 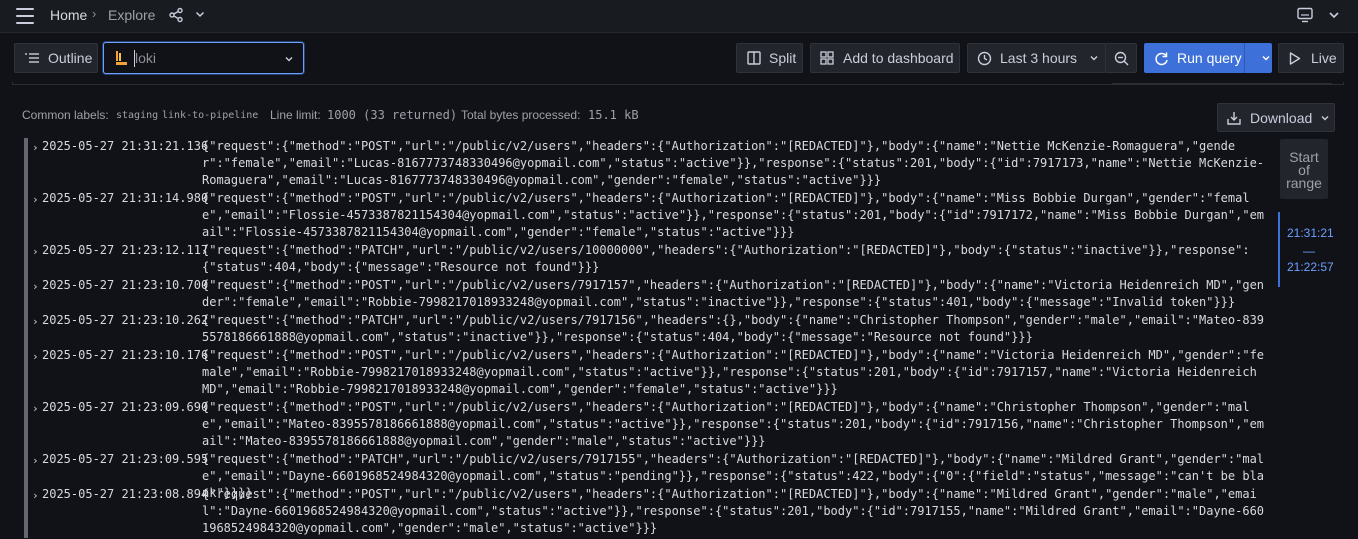 I want to click on monitor-icon, so click(x=1305, y=15).